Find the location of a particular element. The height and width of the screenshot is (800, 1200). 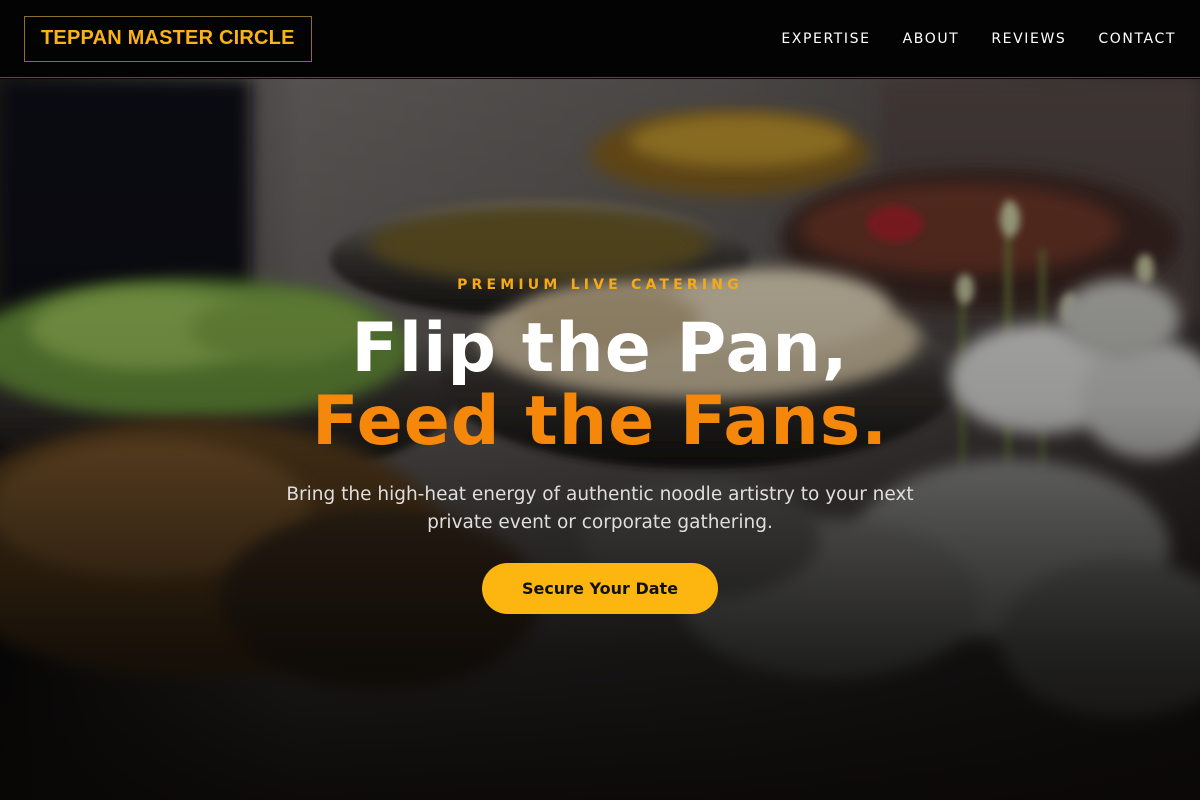

hero-headline-line-2: Feed the Fans. is located at coordinates (600, 421).